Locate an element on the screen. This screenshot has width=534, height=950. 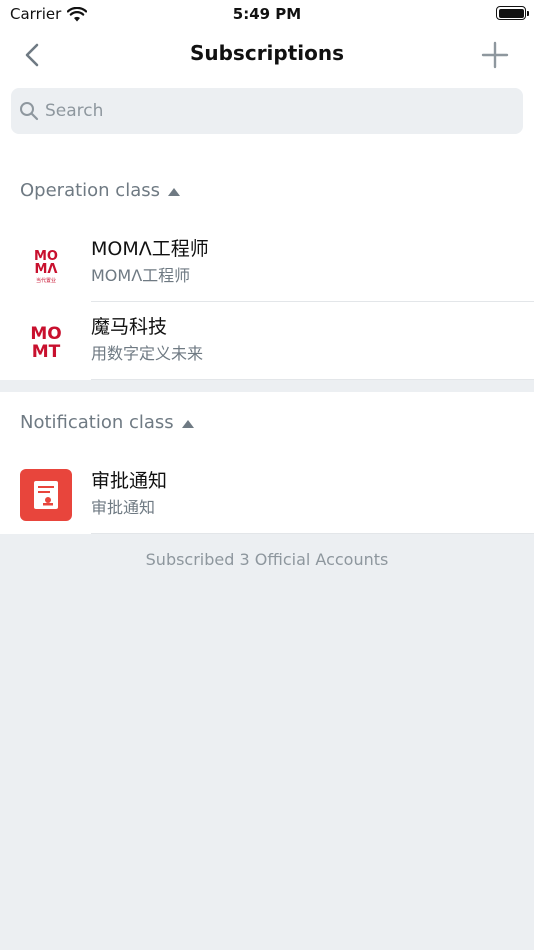
battery-icon is located at coordinates (512, 13).